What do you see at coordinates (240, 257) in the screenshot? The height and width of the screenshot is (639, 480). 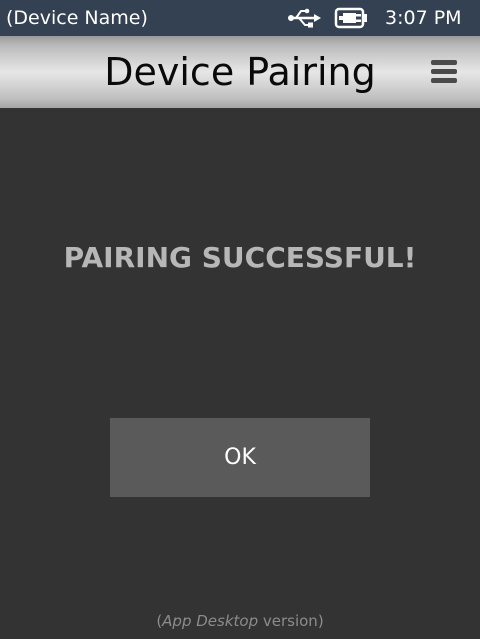 I see `pairing-result-message: PAIRING SUCCESSFUL!` at bounding box center [240, 257].